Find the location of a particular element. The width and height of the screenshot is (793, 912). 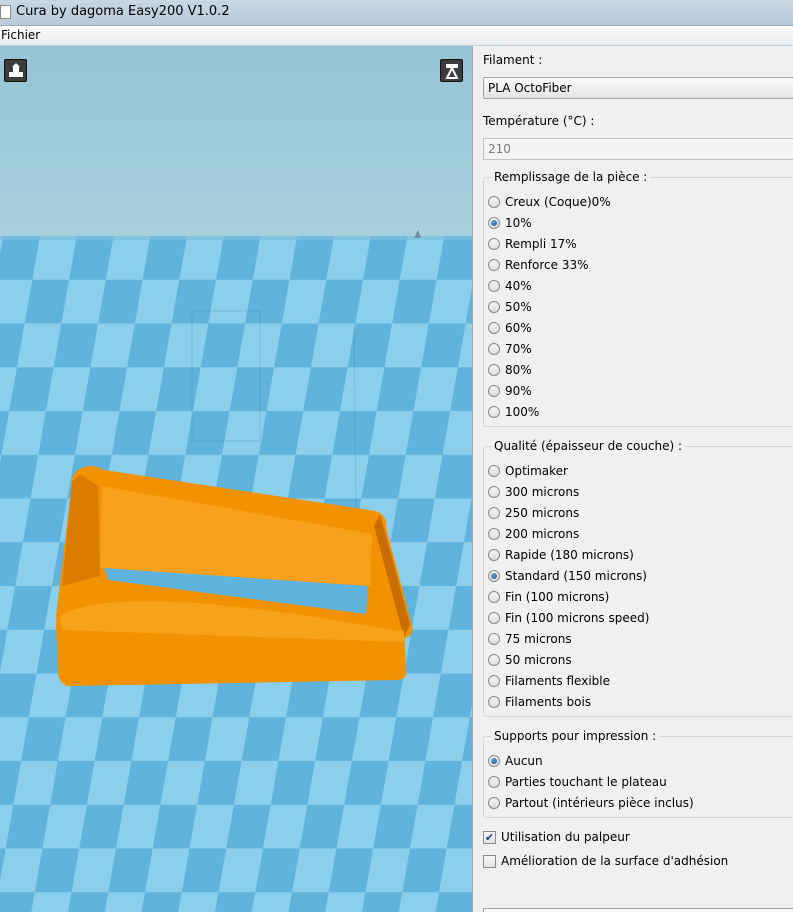

filament-value: PLA OctoFiber is located at coordinates (530, 88).